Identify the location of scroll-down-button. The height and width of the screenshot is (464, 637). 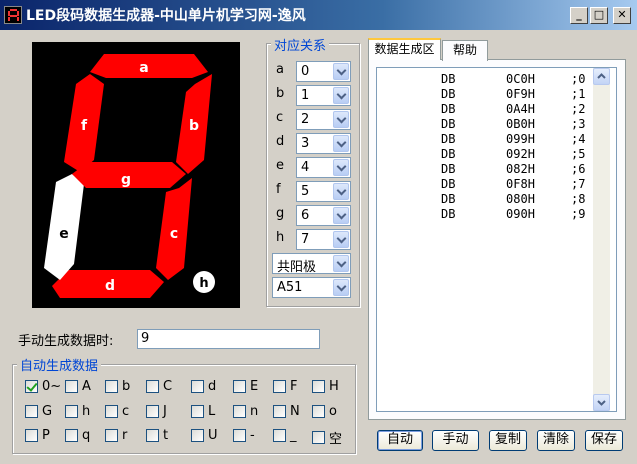
(601, 402).